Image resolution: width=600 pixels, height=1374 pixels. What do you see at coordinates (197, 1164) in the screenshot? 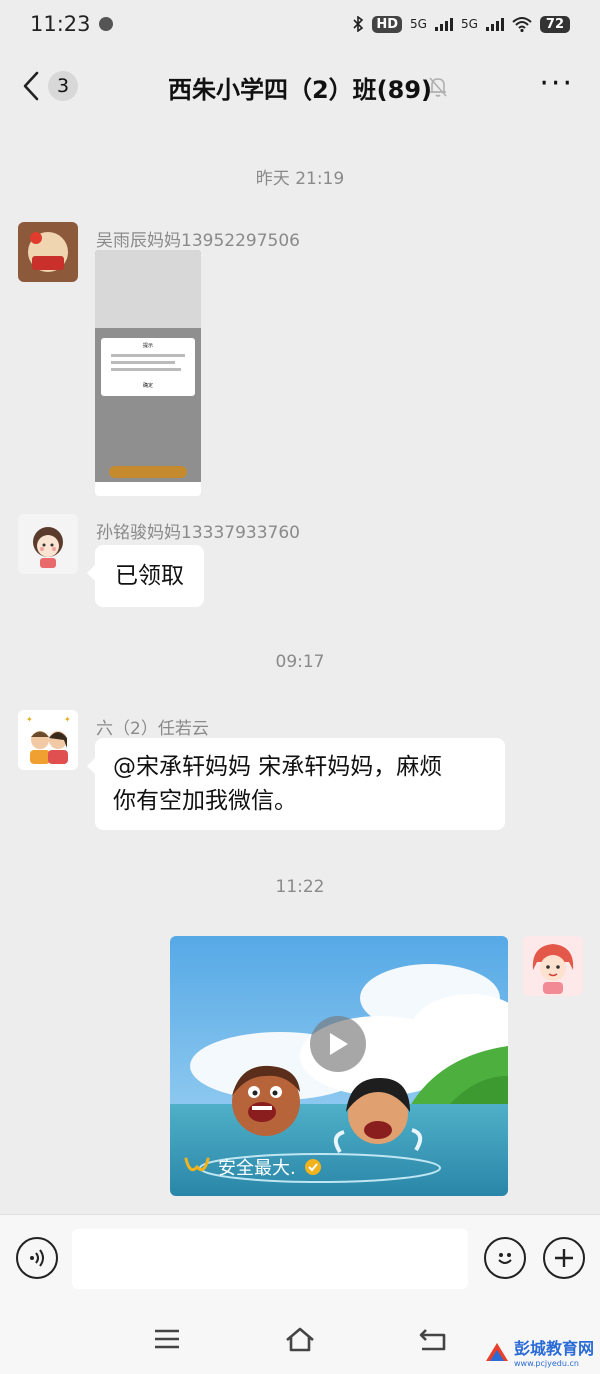
I see `channels-logo-icon` at bounding box center [197, 1164].